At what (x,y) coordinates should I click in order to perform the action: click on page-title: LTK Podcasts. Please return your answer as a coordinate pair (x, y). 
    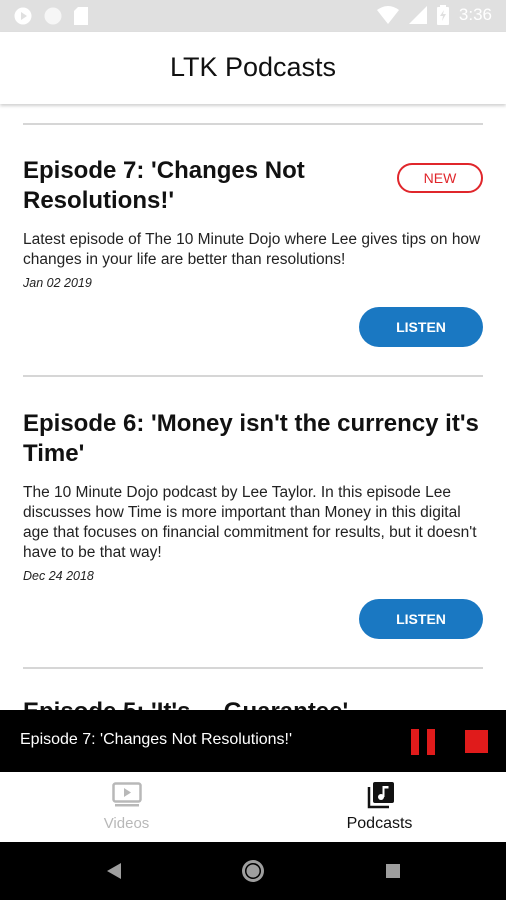
    Looking at the image, I should click on (253, 67).